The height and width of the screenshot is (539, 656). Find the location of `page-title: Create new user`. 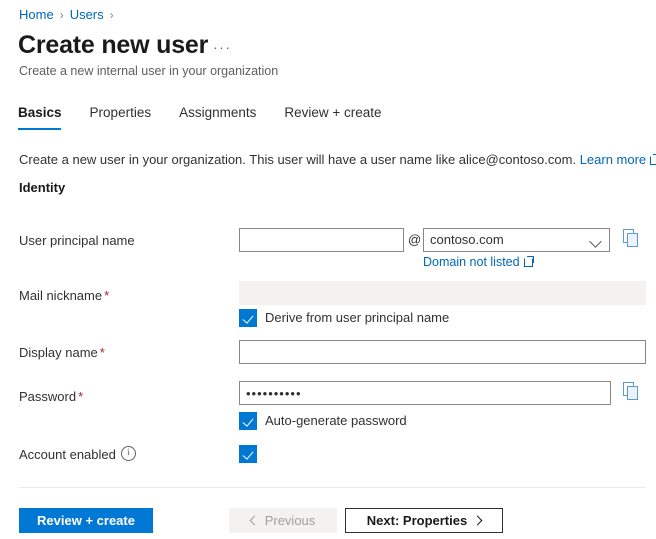

page-title: Create new user is located at coordinates (113, 45).